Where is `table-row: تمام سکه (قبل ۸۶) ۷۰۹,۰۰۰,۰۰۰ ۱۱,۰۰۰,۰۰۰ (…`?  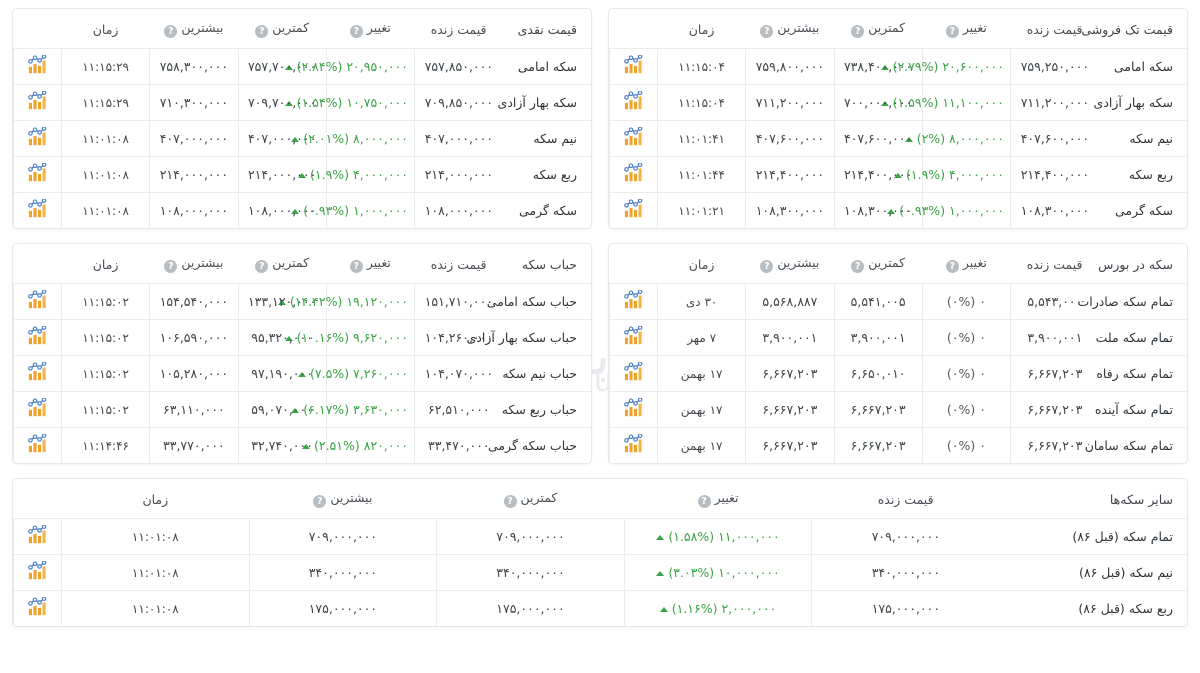 table-row: تمام سکه (قبل ۸۶) ۷۰۹,۰۰۰,۰۰۰ ۱۱,۰۰۰,۰۰۰ (… is located at coordinates (600, 536).